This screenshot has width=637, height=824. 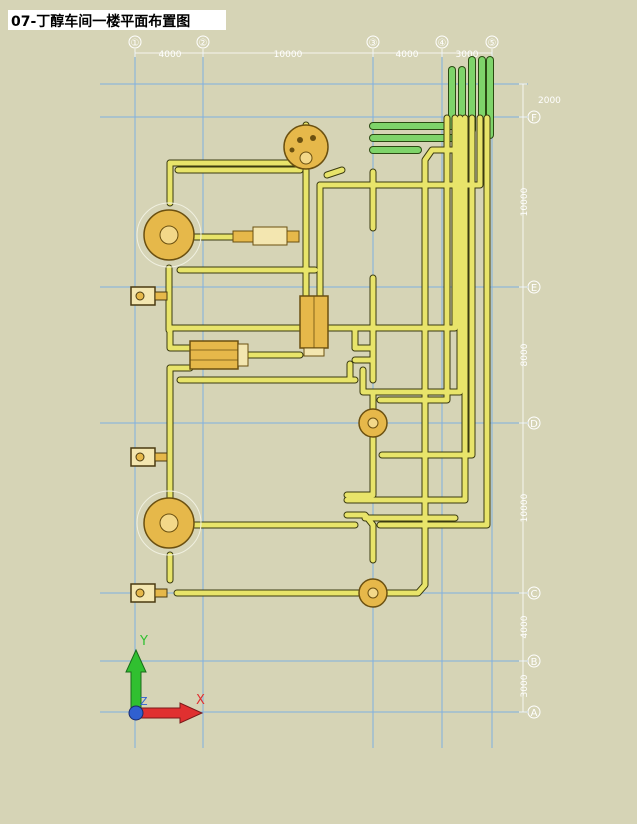 What do you see at coordinates (266, 236) in the screenshot?
I see `heat-exchanger-upper` at bounding box center [266, 236].